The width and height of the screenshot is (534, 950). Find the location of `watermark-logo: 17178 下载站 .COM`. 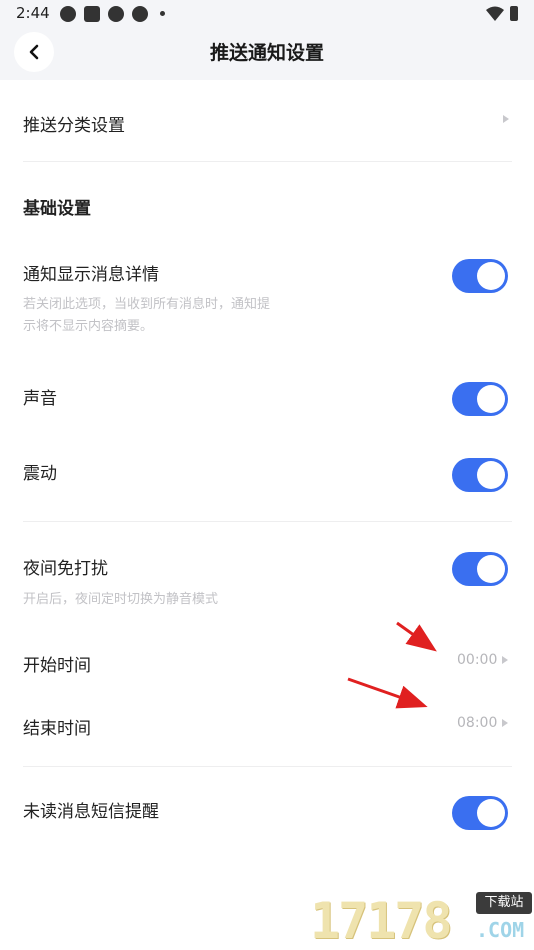

watermark-logo: 17178 下载站 .COM is located at coordinates (421, 919).